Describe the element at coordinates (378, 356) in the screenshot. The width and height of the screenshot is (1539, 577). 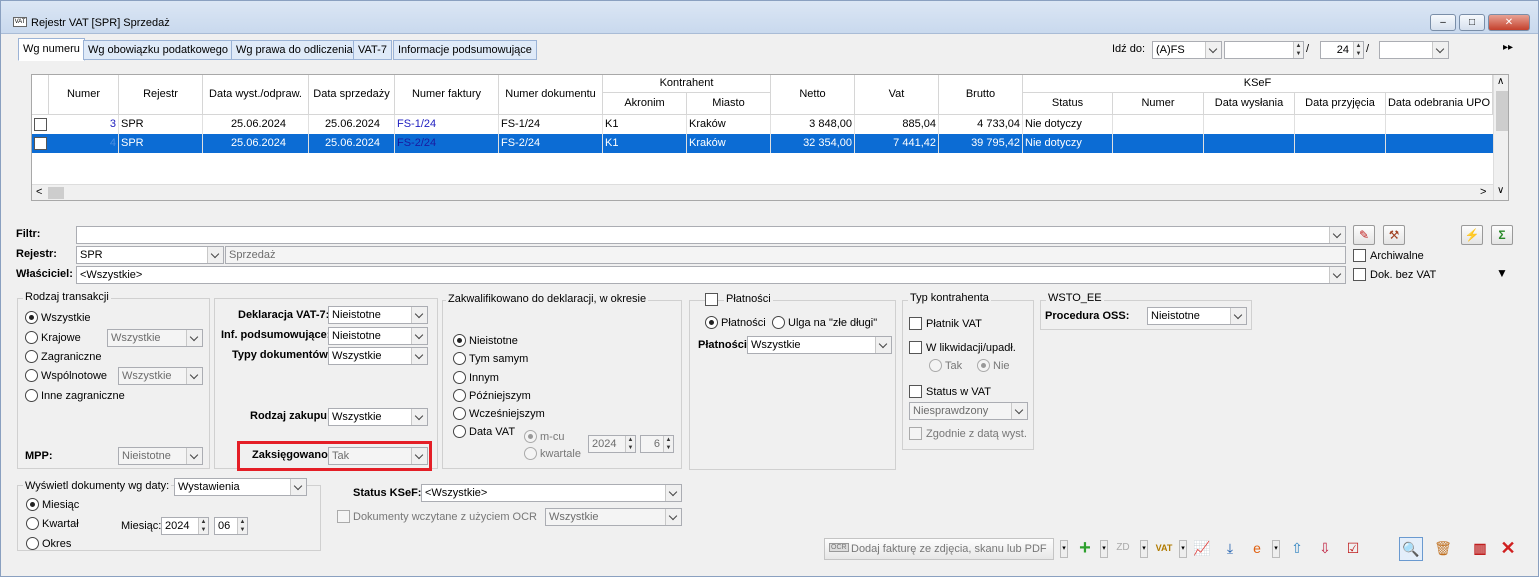
I see `typy-select: Wszystkie` at that location.